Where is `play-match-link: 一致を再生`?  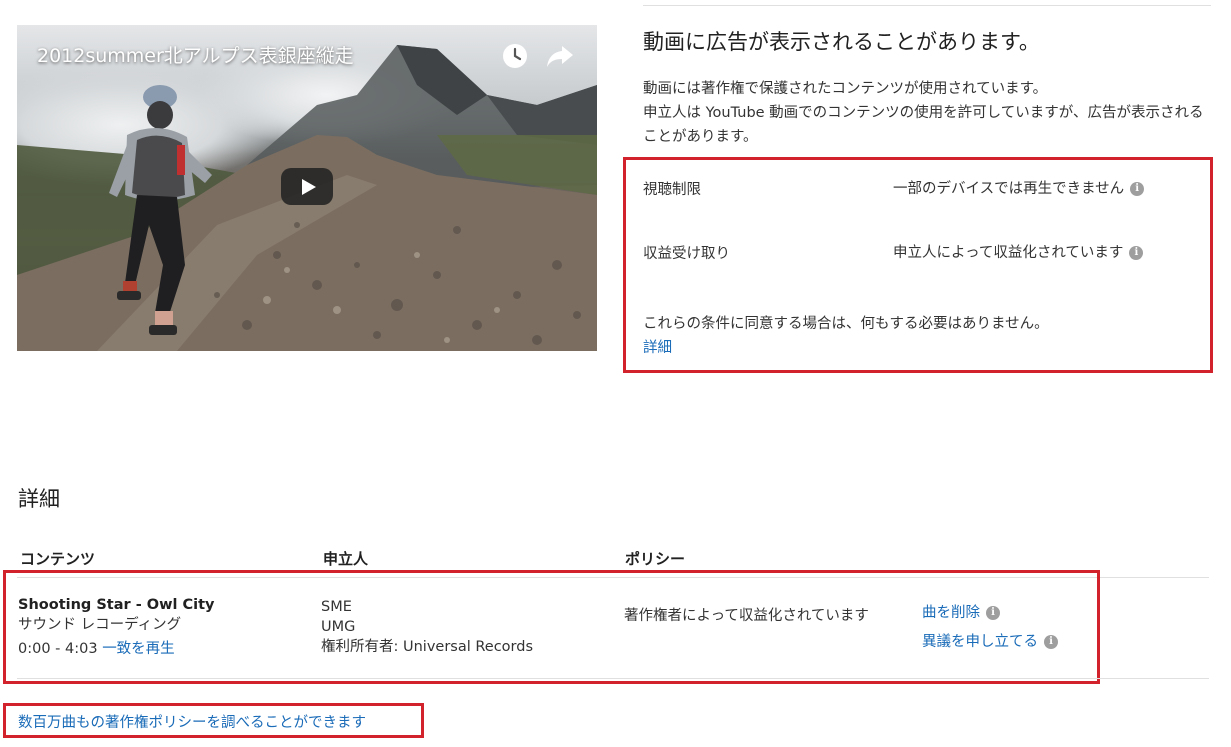 play-match-link: 一致を再生 is located at coordinates (138, 649).